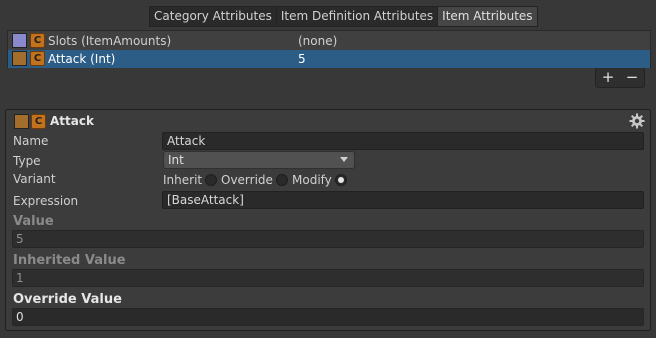  What do you see at coordinates (212, 16) in the screenshot?
I see `tab-category-attributes: Category Attributes` at bounding box center [212, 16].